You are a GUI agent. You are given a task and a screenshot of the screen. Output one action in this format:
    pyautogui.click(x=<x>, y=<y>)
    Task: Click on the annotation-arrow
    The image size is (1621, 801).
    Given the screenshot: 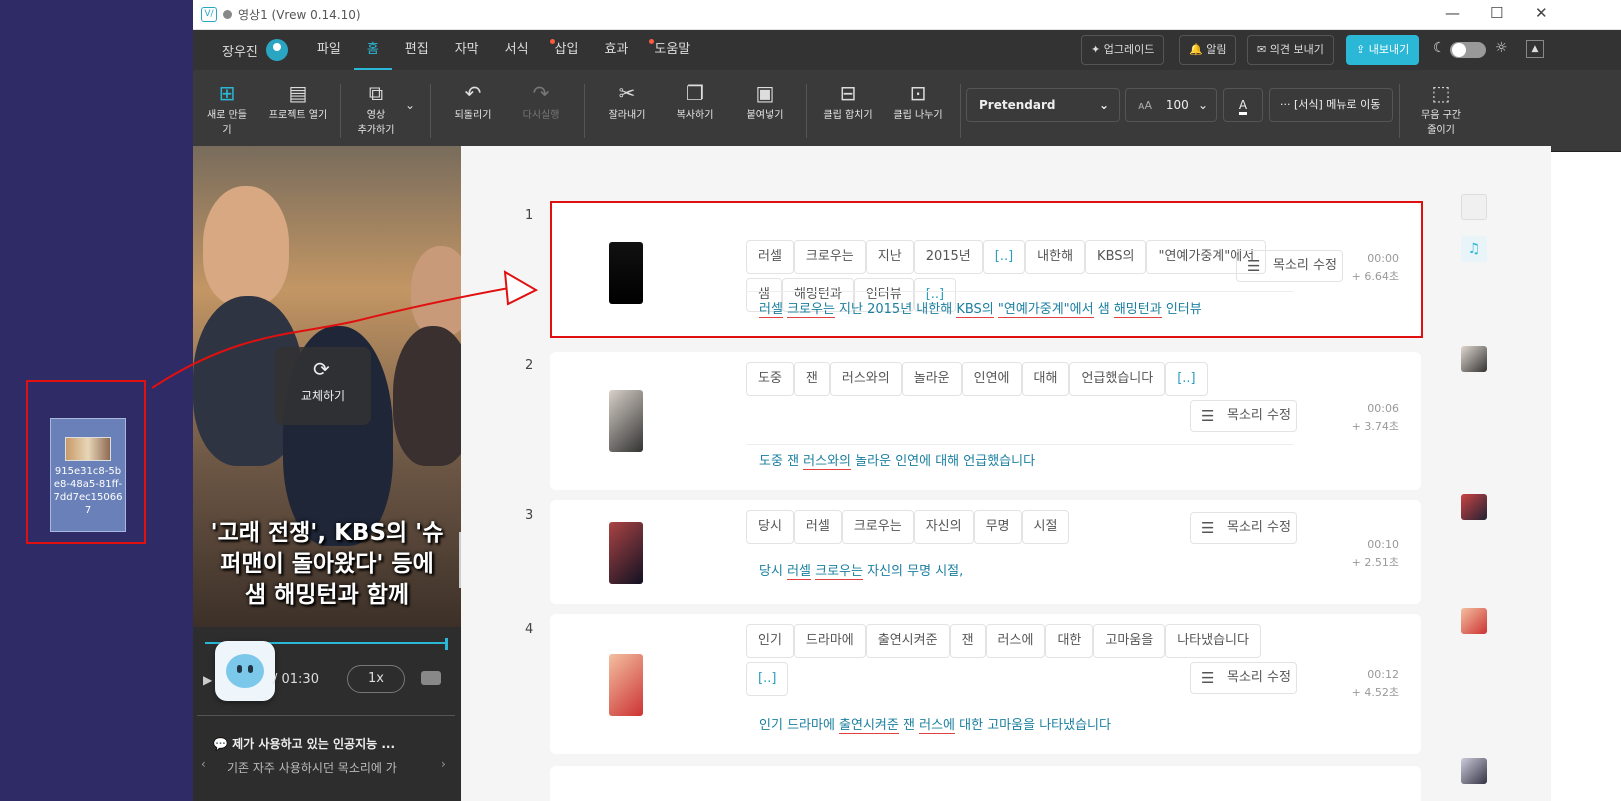 What is the action you would take?
    pyautogui.click(x=345, y=329)
    